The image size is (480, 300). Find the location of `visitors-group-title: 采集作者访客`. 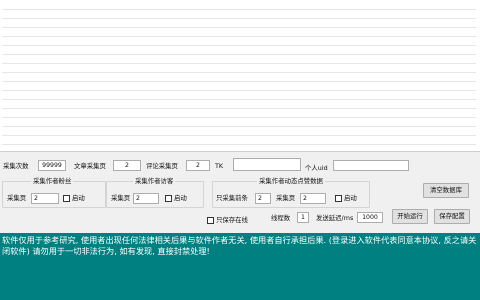

visitors-group-title: 采集作者访客 is located at coordinates (154, 181).